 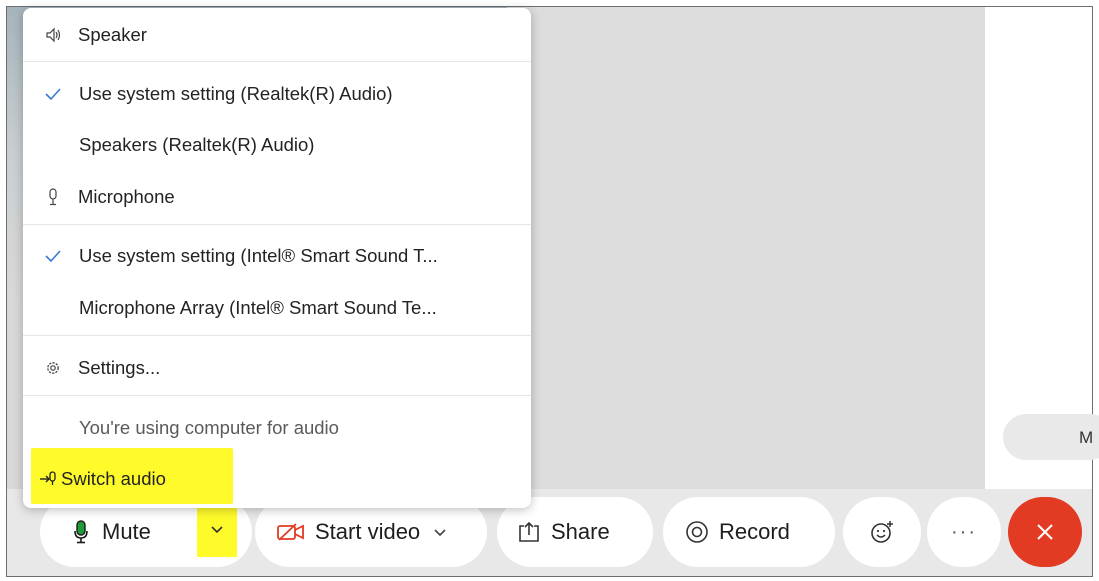 I want to click on speaker-option-label: Use system setting (Realtek(R) Audio), so click(x=236, y=93).